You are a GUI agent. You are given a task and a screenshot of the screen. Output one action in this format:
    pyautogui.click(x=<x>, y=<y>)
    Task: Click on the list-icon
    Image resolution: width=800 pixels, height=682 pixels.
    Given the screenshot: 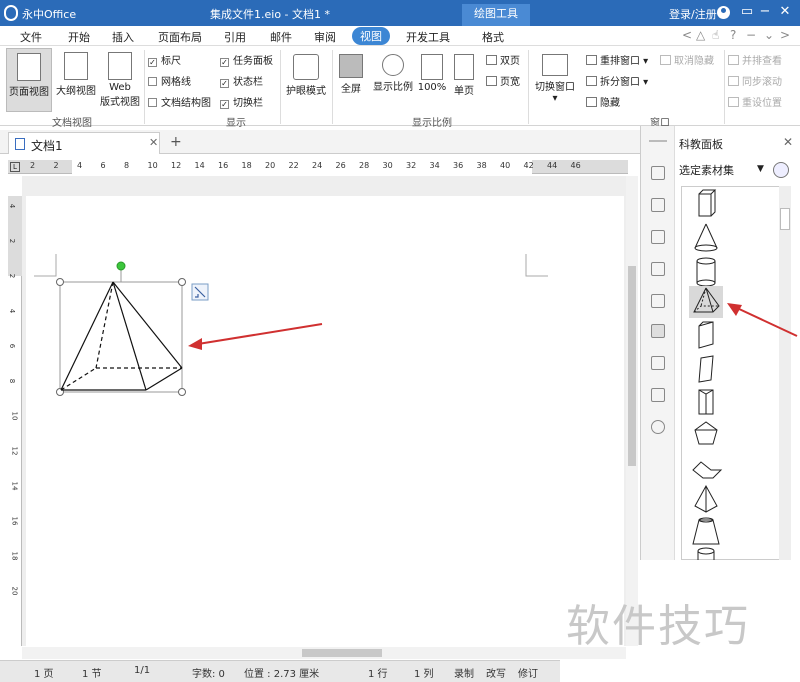 What is the action you would take?
    pyautogui.click(x=658, y=205)
    